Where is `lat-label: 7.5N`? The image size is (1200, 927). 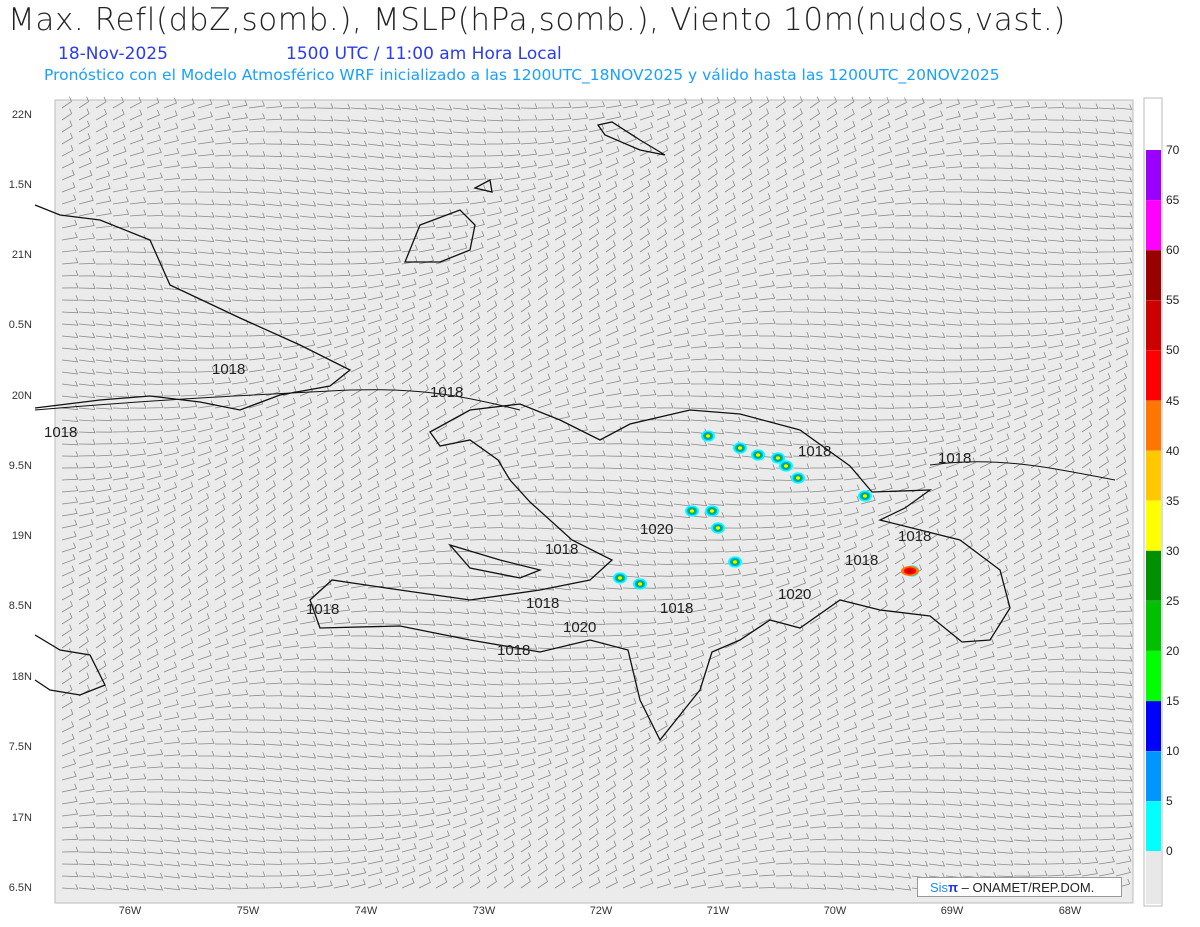
lat-label: 7.5N is located at coordinates (20, 747).